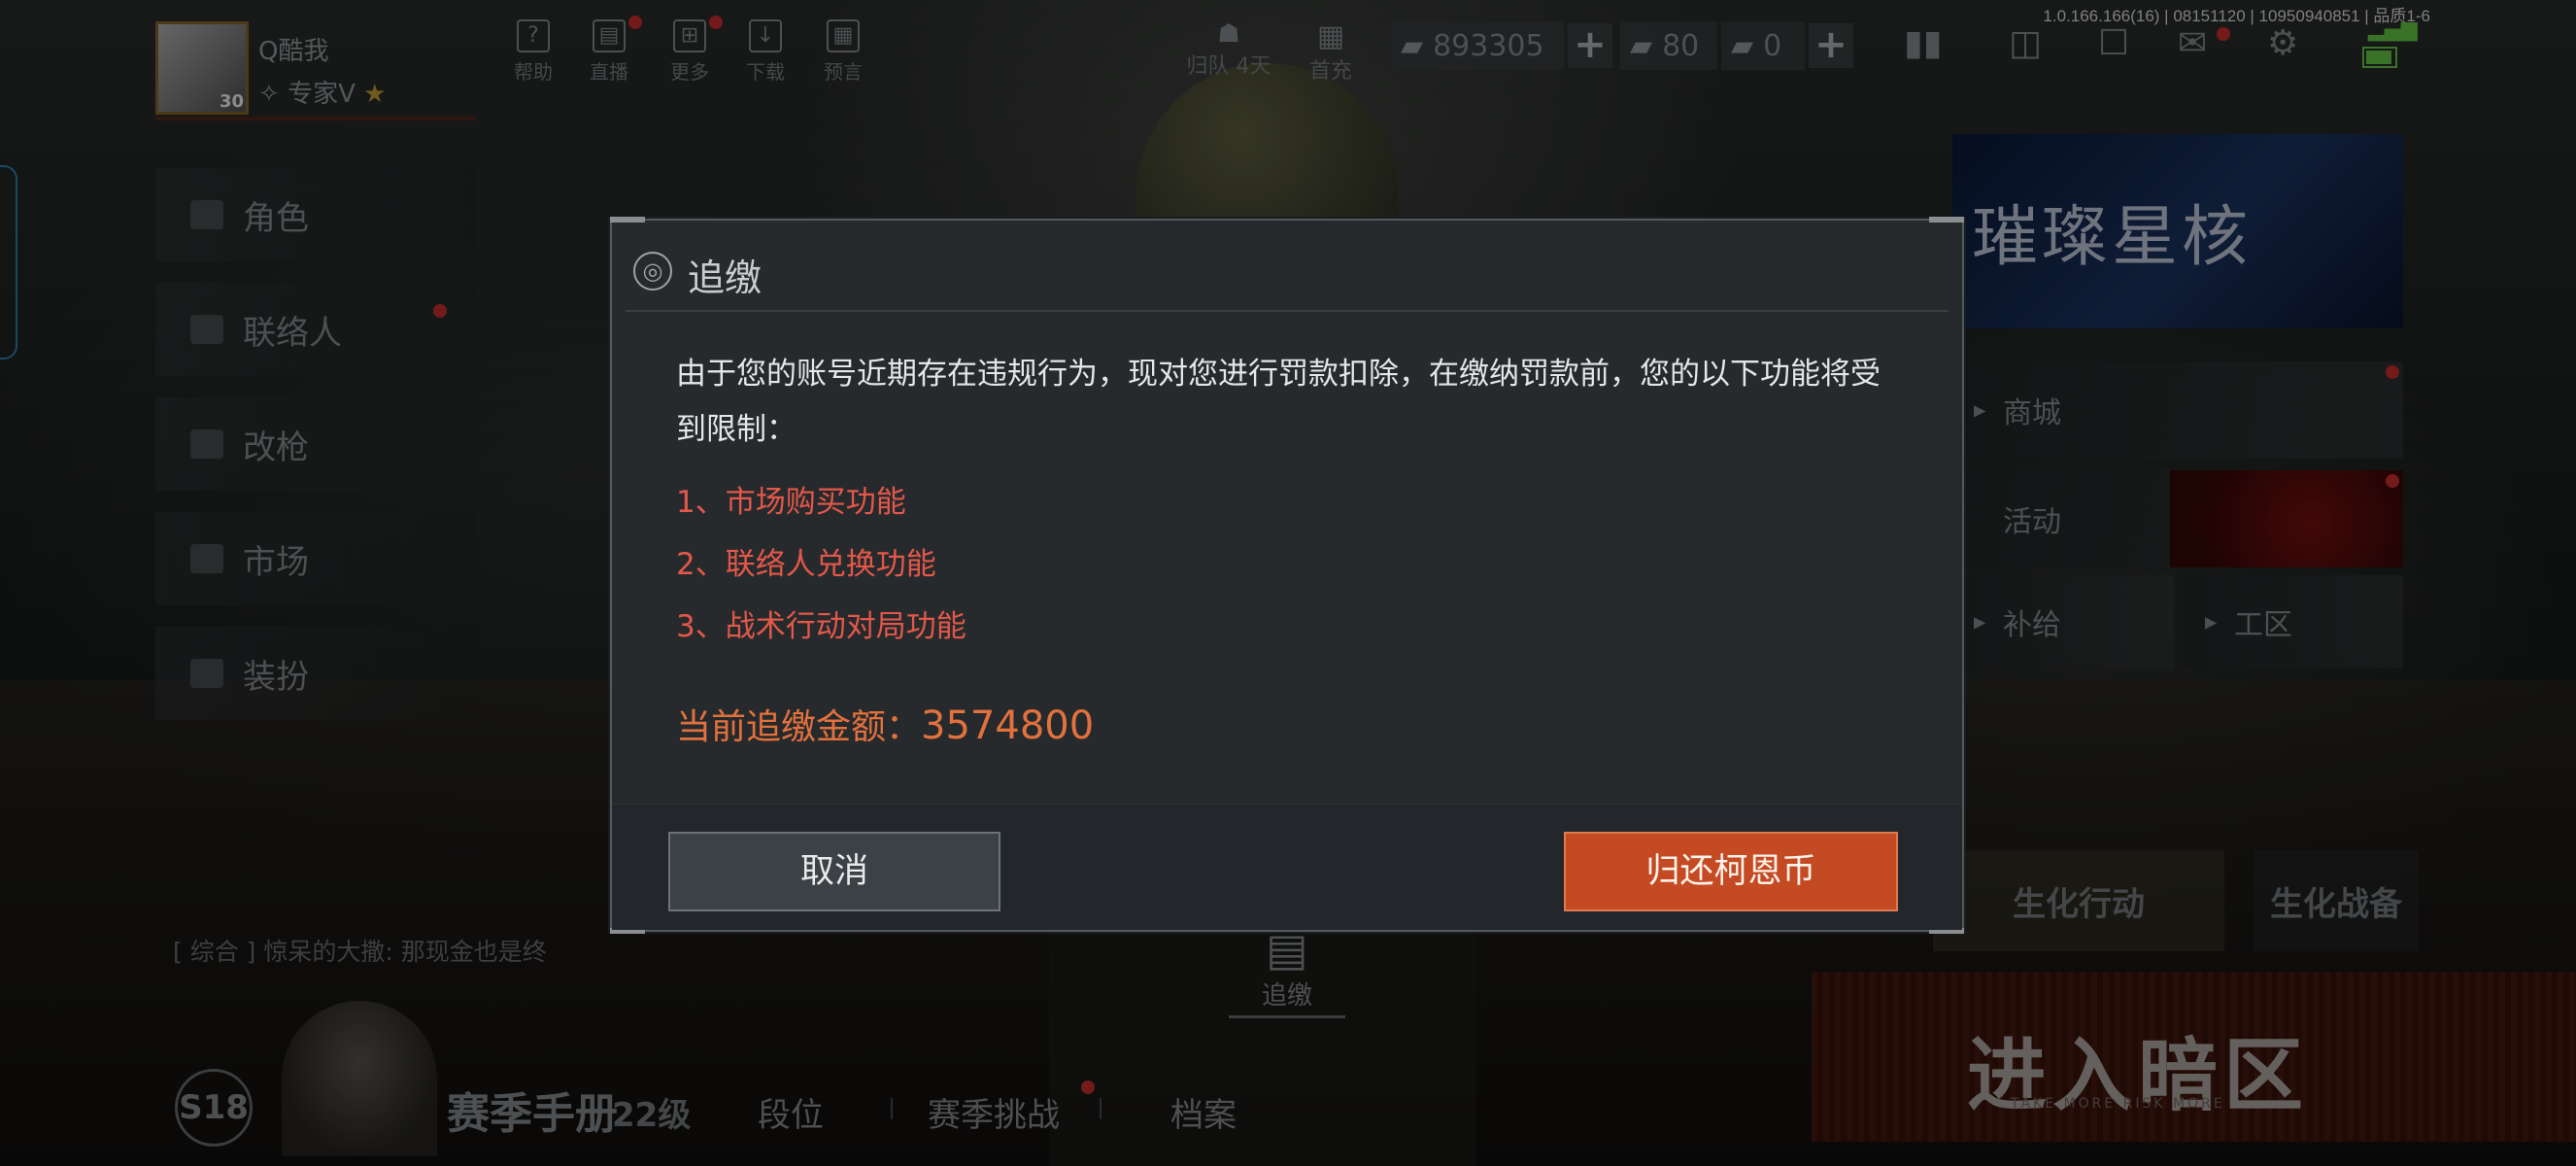 The image size is (2576, 1166). What do you see at coordinates (725, 278) in the screenshot?
I see `dialog-title: 追缴` at bounding box center [725, 278].